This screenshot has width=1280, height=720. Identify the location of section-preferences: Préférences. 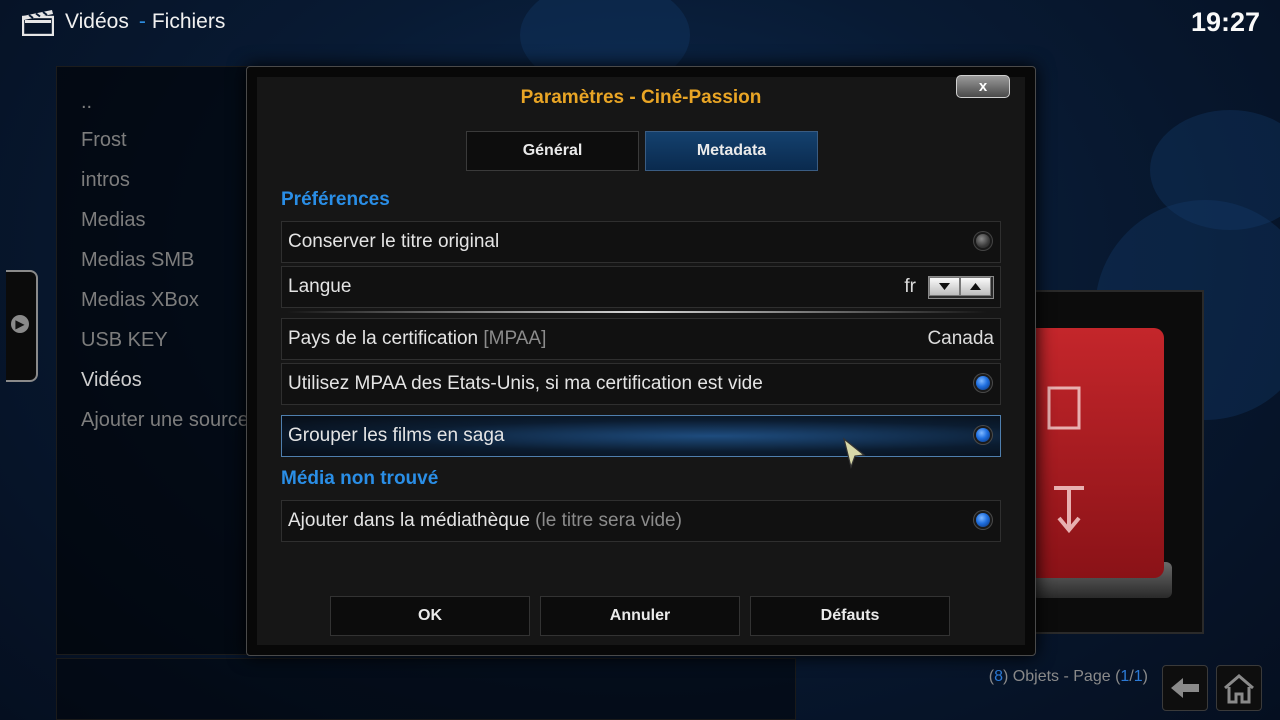
(335, 199).